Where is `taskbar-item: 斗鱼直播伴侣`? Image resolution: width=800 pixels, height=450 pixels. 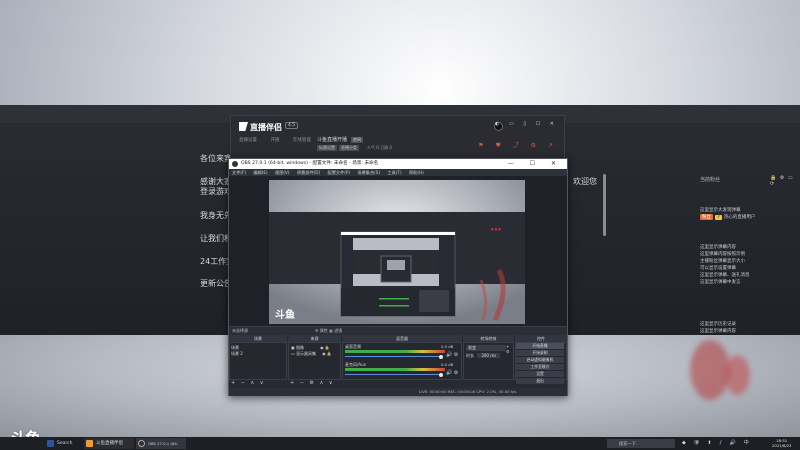 taskbar-item: 斗鱼直播伴侣 is located at coordinates (109, 443).